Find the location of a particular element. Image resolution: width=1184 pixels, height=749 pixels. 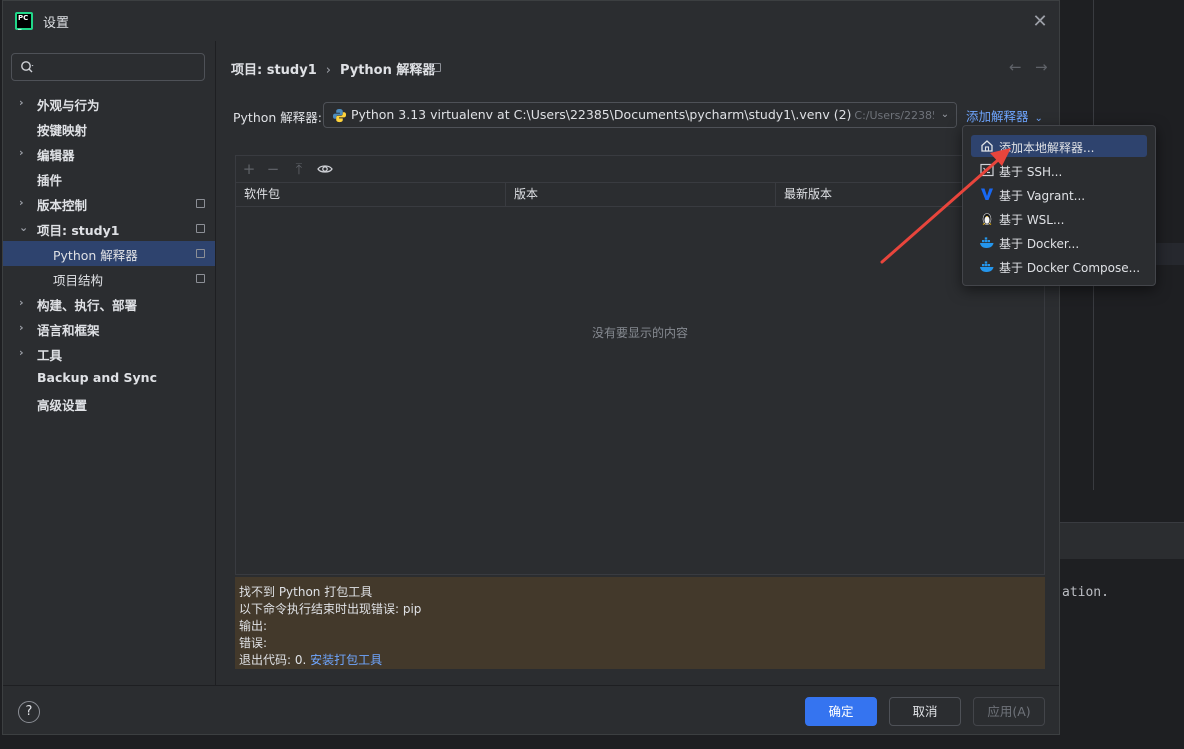

add-interpreter-link: 添加解释器 ⌄ is located at coordinates (1004, 115).